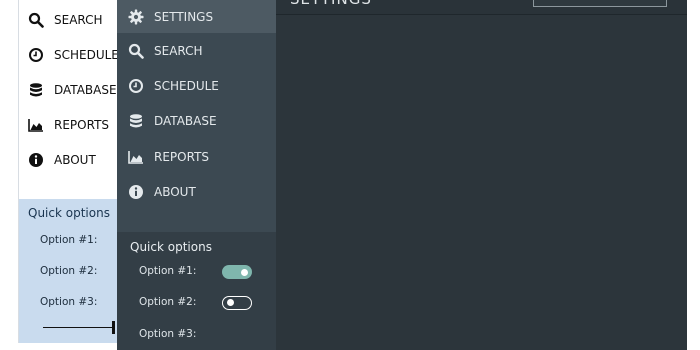  I want to click on light-menu-item-about: ABOUT, so click(68, 159).